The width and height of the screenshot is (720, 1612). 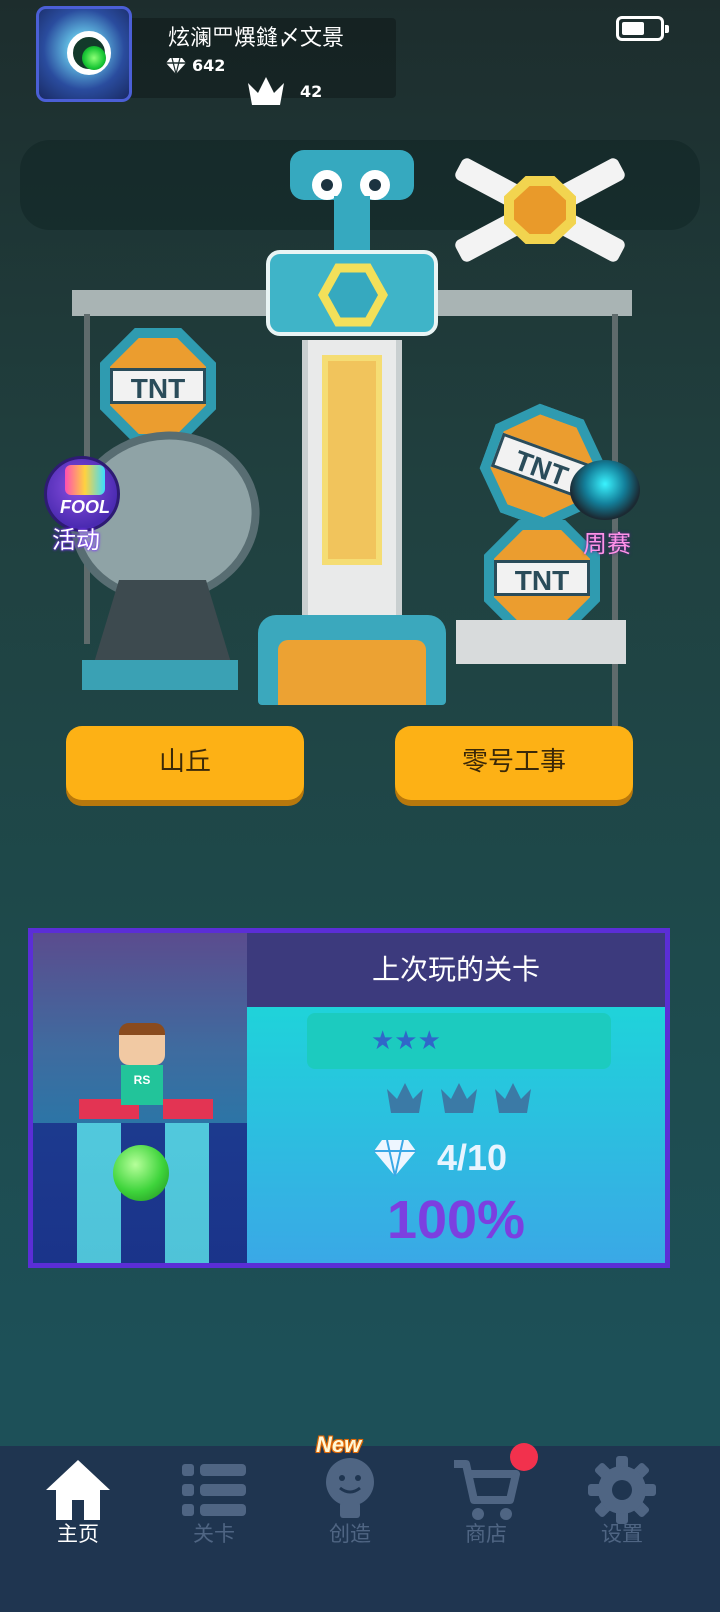 What do you see at coordinates (76, 537) in the screenshot?
I see `event-label: 活动` at bounding box center [76, 537].